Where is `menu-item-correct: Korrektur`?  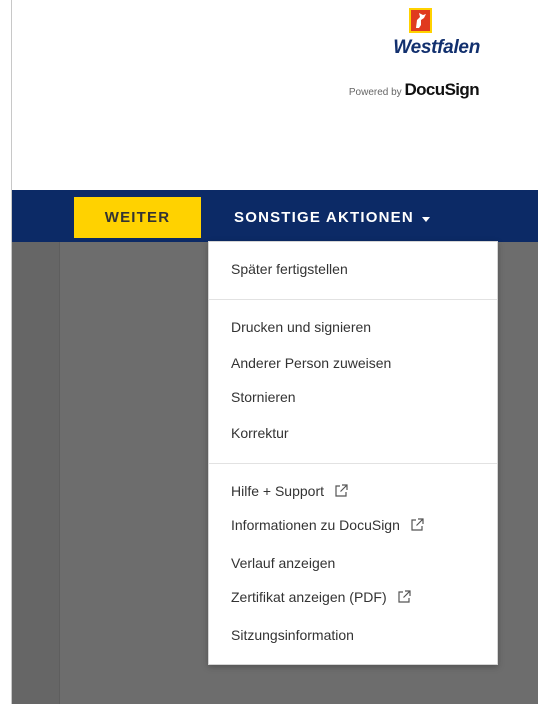 menu-item-correct: Korrektur is located at coordinates (260, 433).